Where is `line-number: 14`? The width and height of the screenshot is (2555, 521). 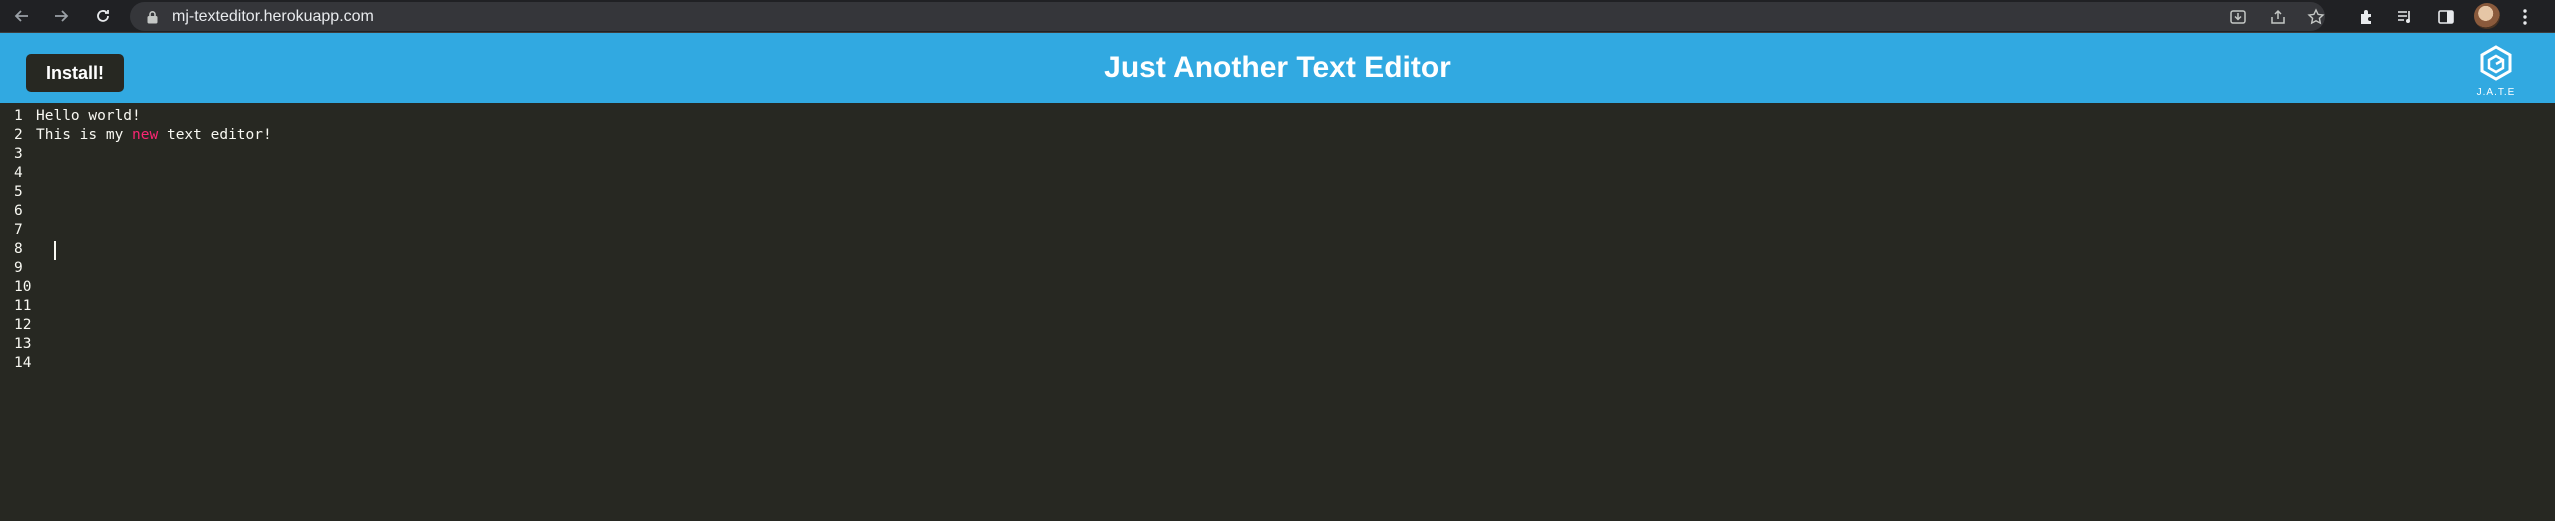
line-number: 14 is located at coordinates (23, 363).